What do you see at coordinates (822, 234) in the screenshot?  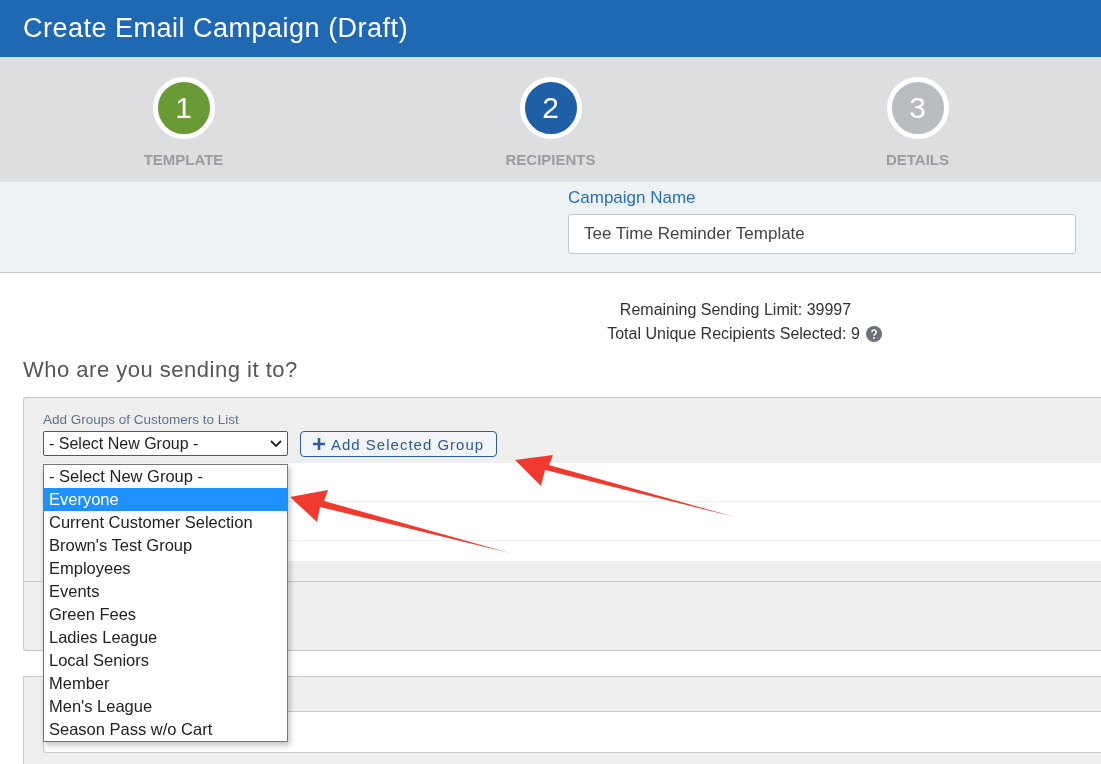 I see `campaign-name-field: Tee Time Reminder Template` at bounding box center [822, 234].